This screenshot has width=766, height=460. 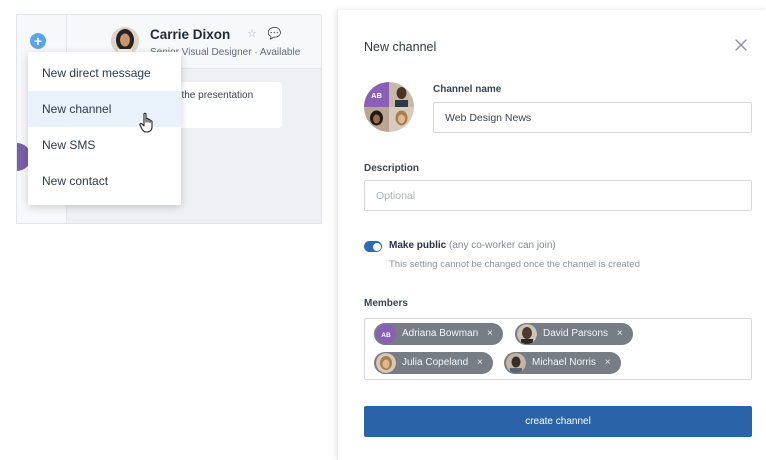 What do you see at coordinates (104, 109) in the screenshot?
I see `menu-item-new-channel: New channel` at bounding box center [104, 109].